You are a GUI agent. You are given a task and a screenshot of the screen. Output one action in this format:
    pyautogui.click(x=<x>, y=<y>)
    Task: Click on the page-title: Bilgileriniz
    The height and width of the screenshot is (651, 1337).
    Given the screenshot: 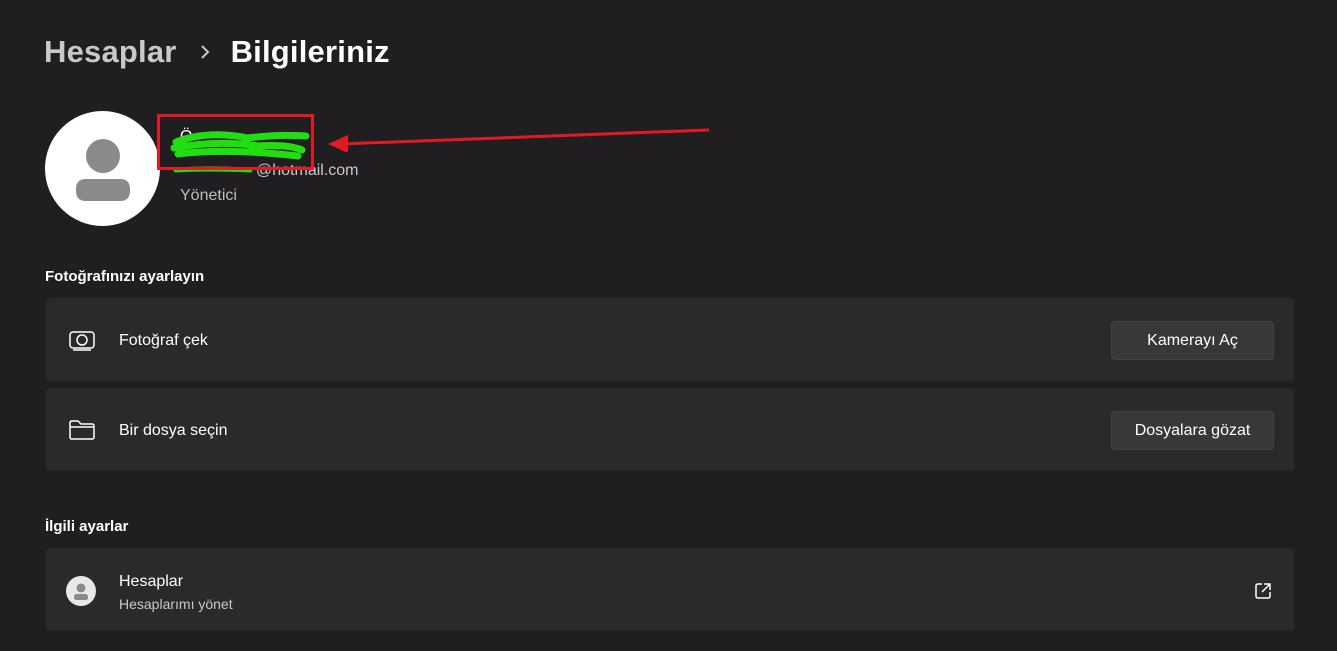 What is the action you would take?
    pyautogui.click(x=310, y=51)
    